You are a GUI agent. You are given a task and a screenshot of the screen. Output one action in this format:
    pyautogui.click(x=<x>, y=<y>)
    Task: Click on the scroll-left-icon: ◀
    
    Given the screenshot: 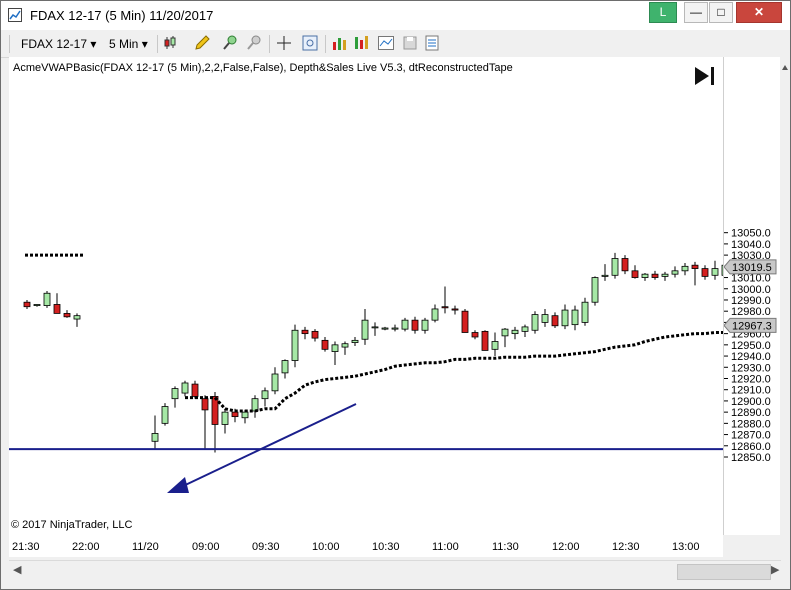 What is the action you would take?
    pyautogui.click(x=17, y=569)
    